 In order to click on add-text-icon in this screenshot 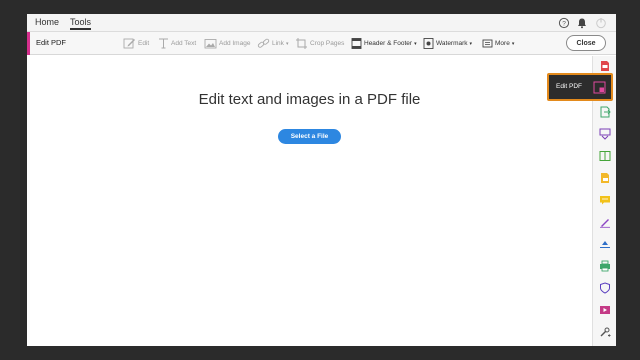, I will do `click(163, 43)`.